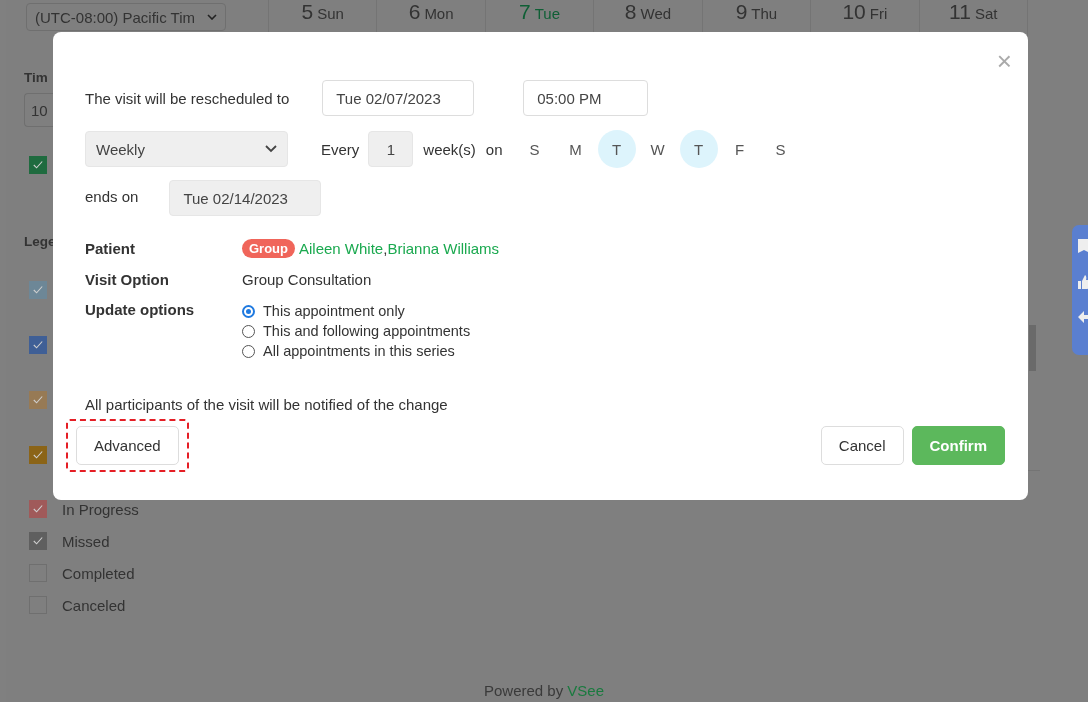  I want to click on caret-icon, so click(212, 17).